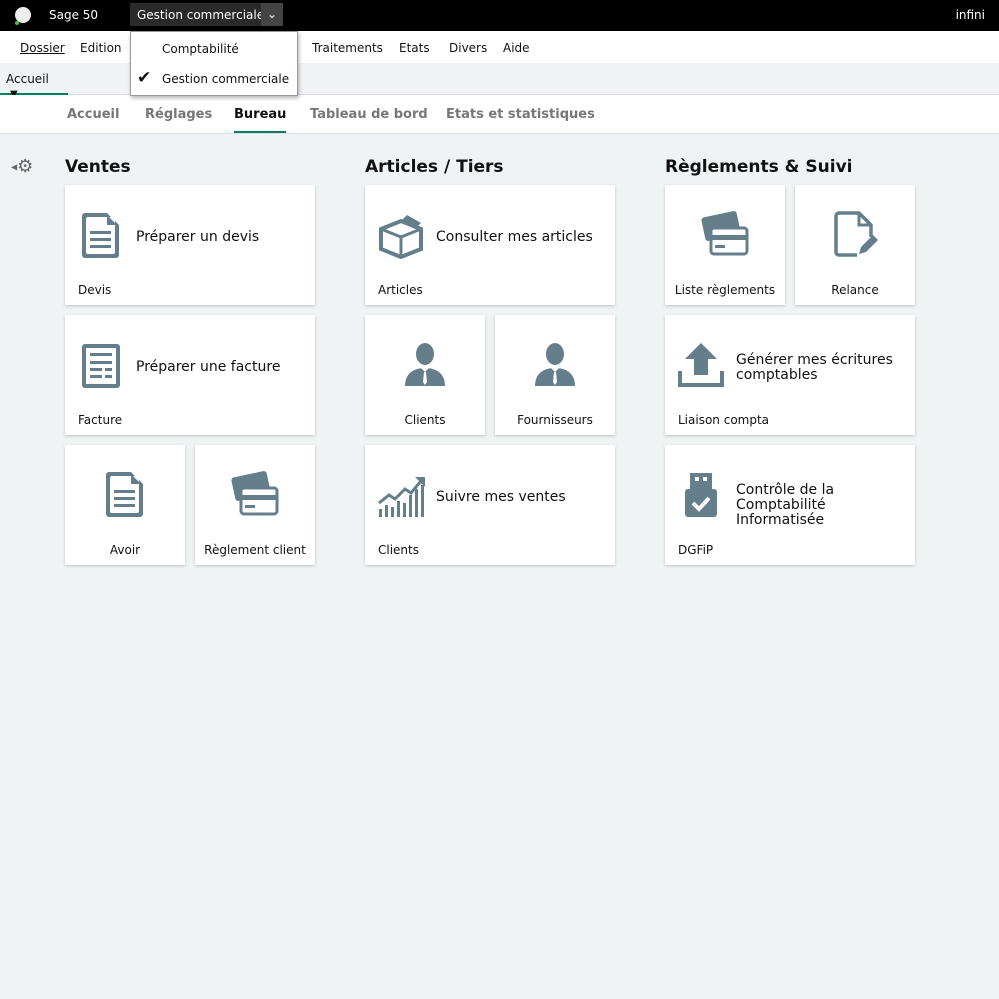 Image resolution: width=999 pixels, height=999 pixels. I want to click on tile-label: DGFiP, so click(696, 550).